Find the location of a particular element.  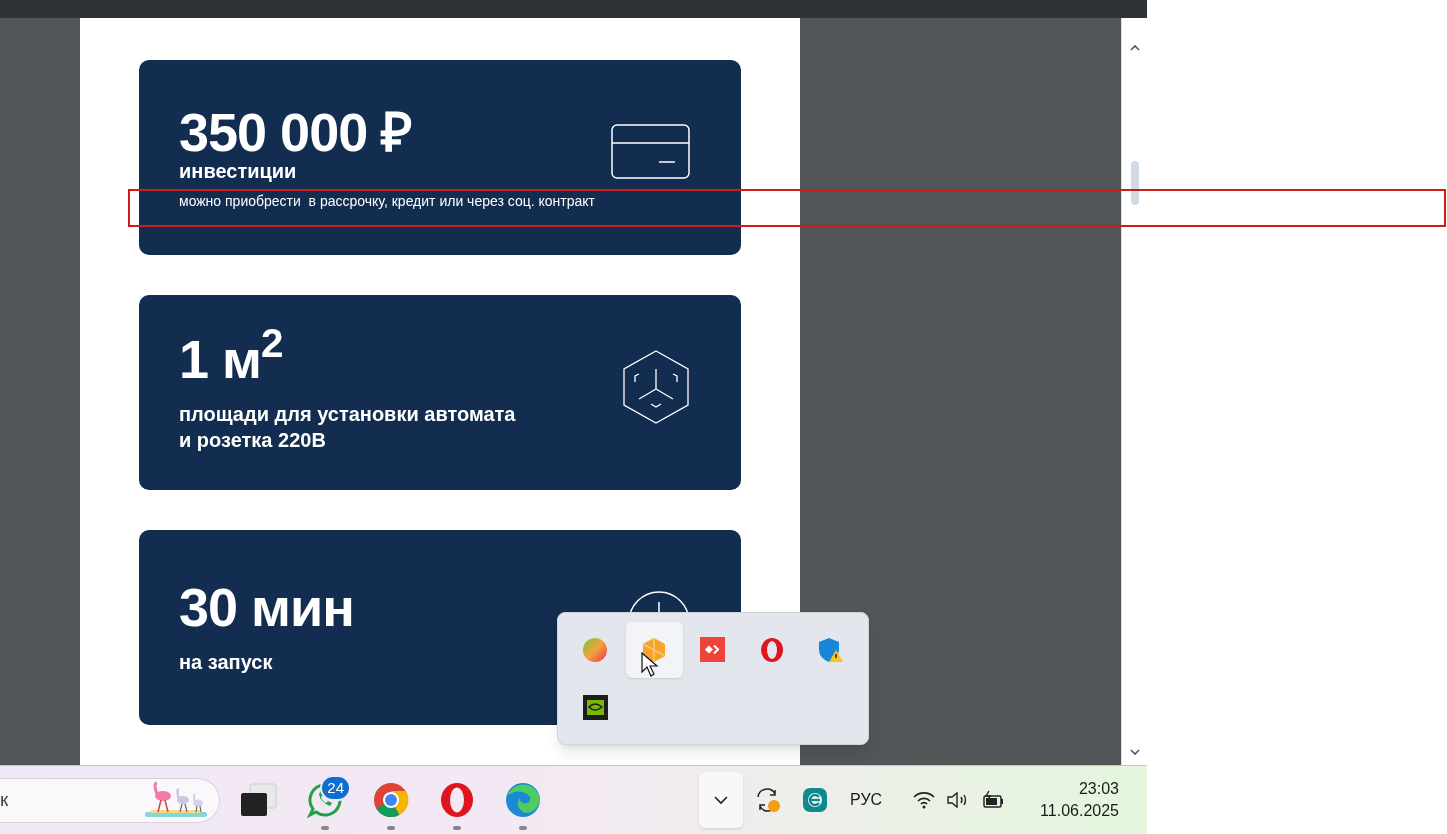

taskbar-app-button: 24 is located at coordinates (325, 800).